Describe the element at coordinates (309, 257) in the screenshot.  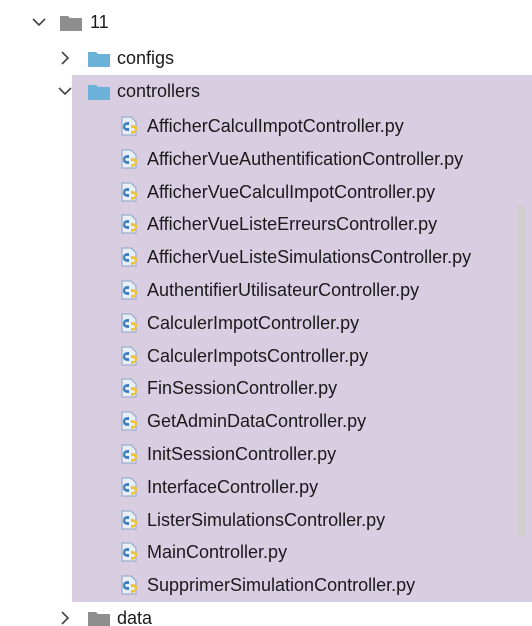
I see `file-label: AfficherVueListeSimulationsController.py` at that location.